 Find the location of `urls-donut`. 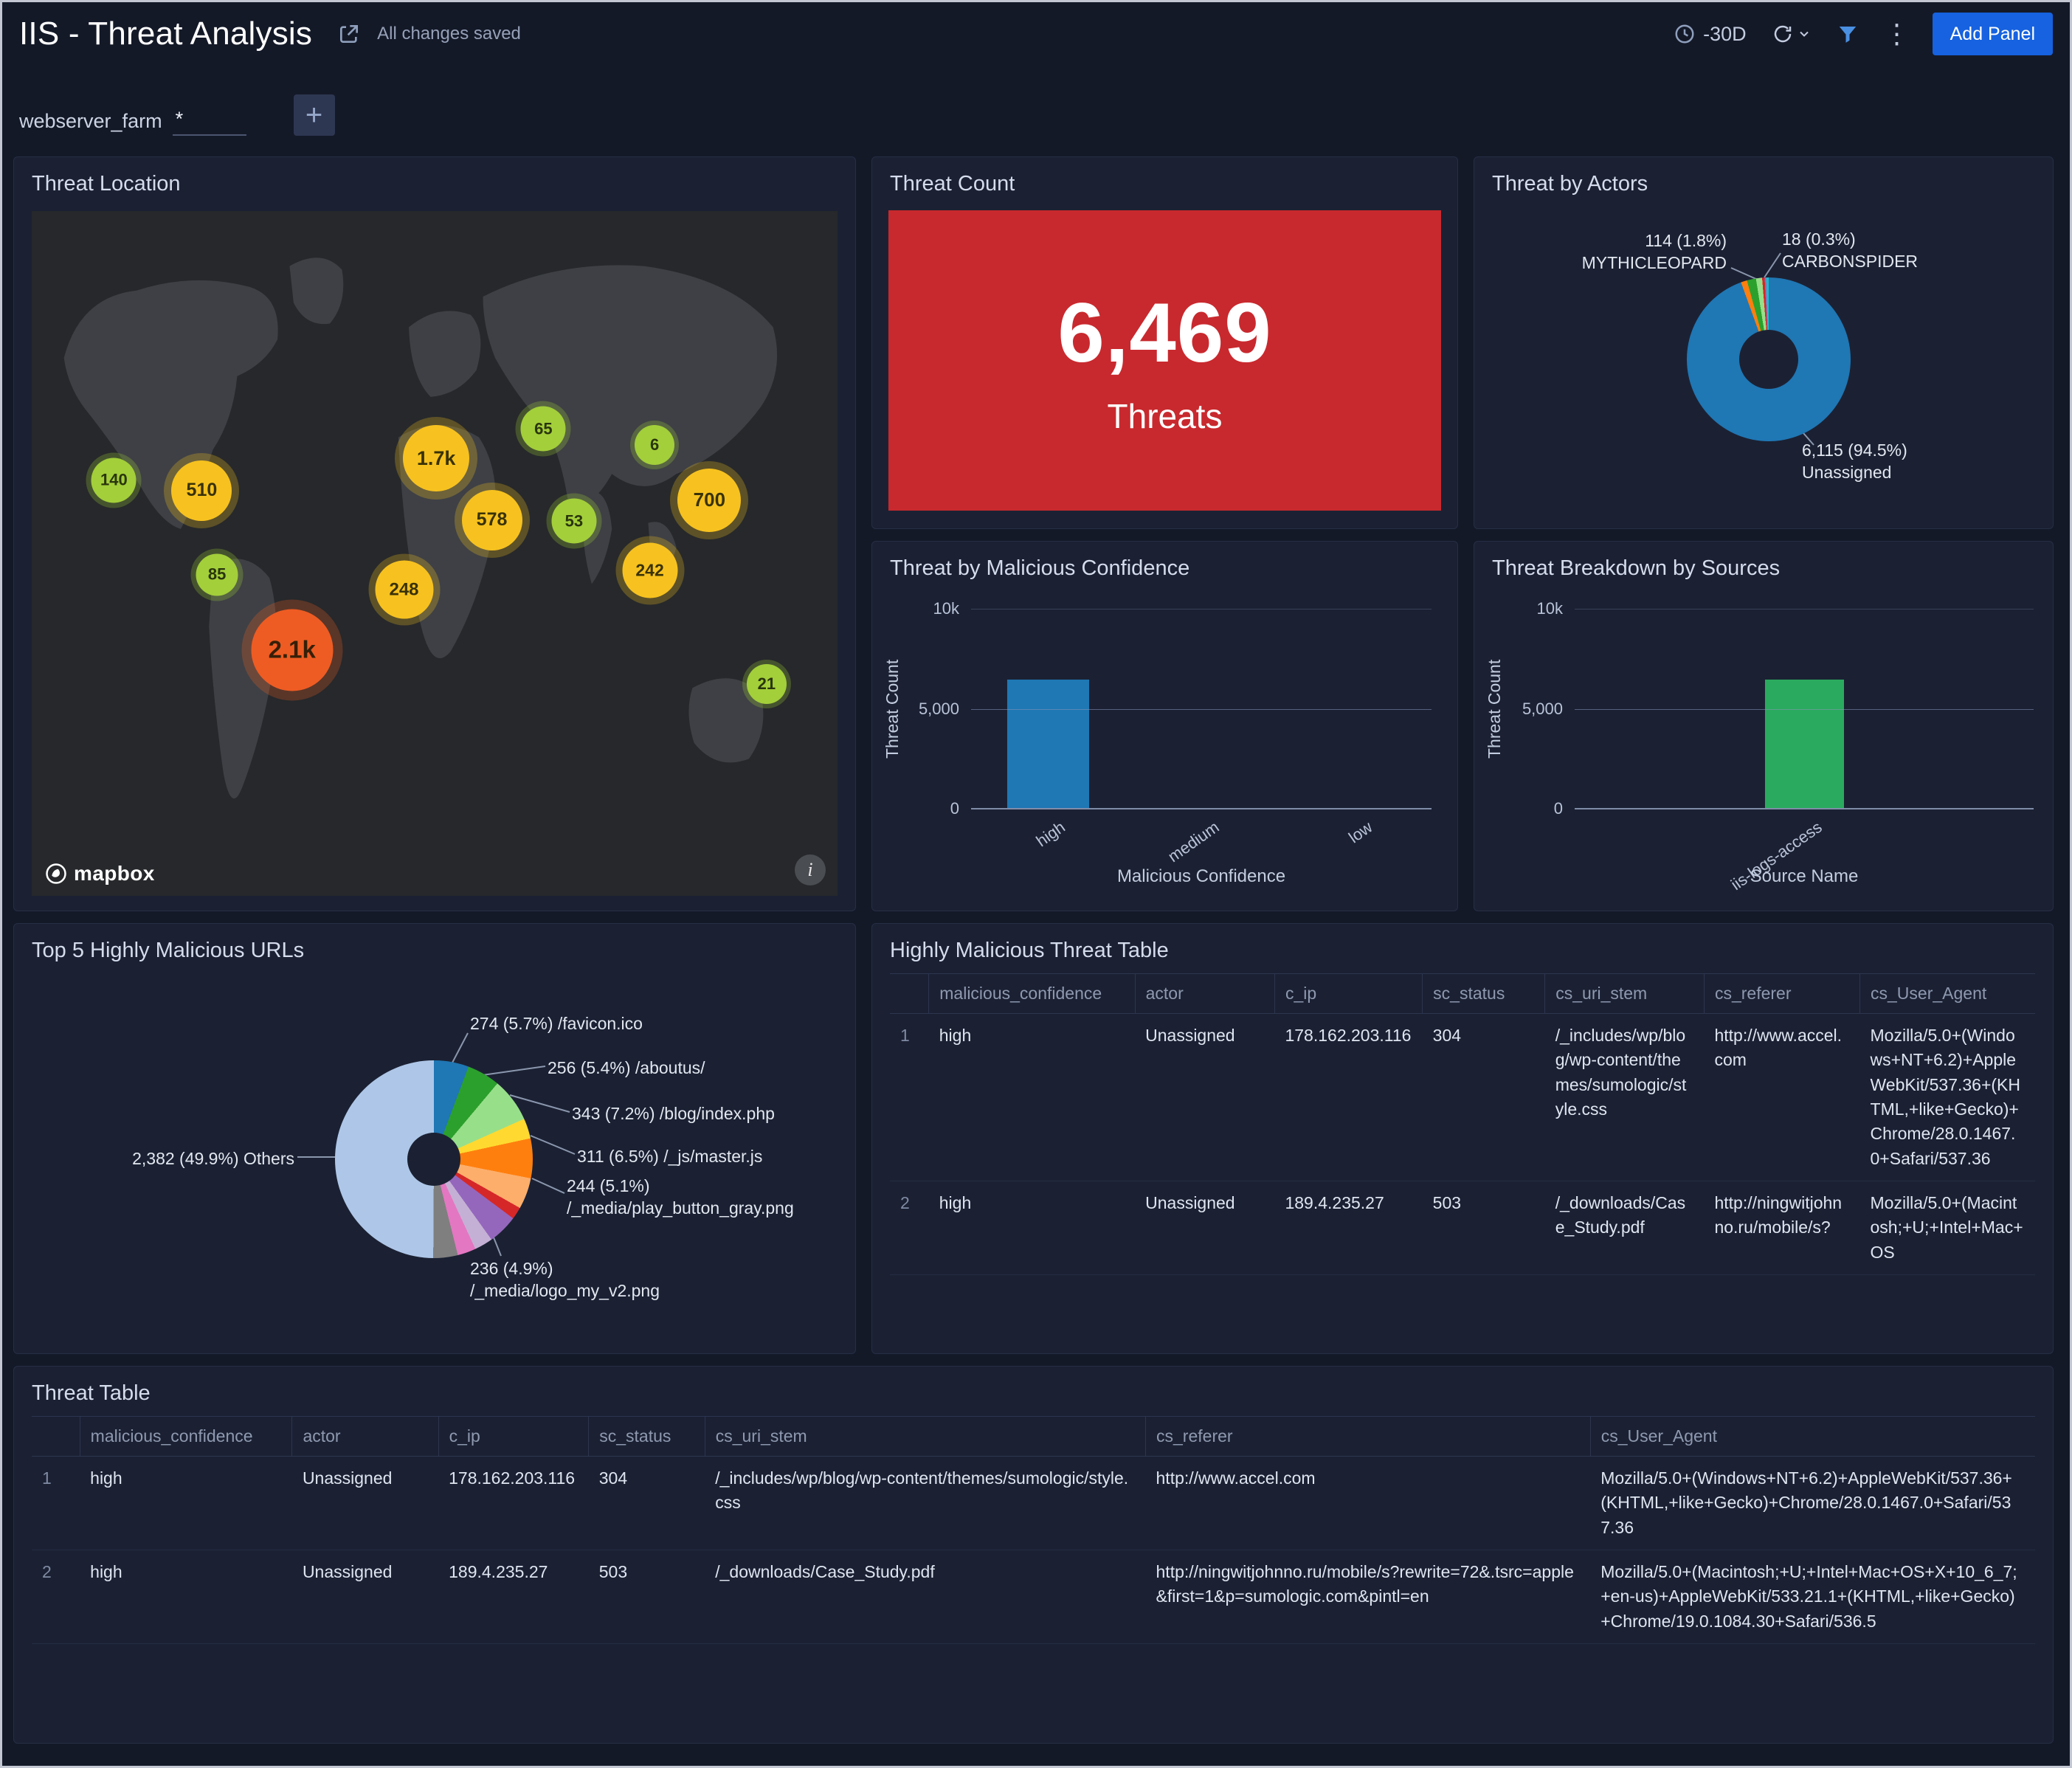

urls-donut is located at coordinates (434, 1159).